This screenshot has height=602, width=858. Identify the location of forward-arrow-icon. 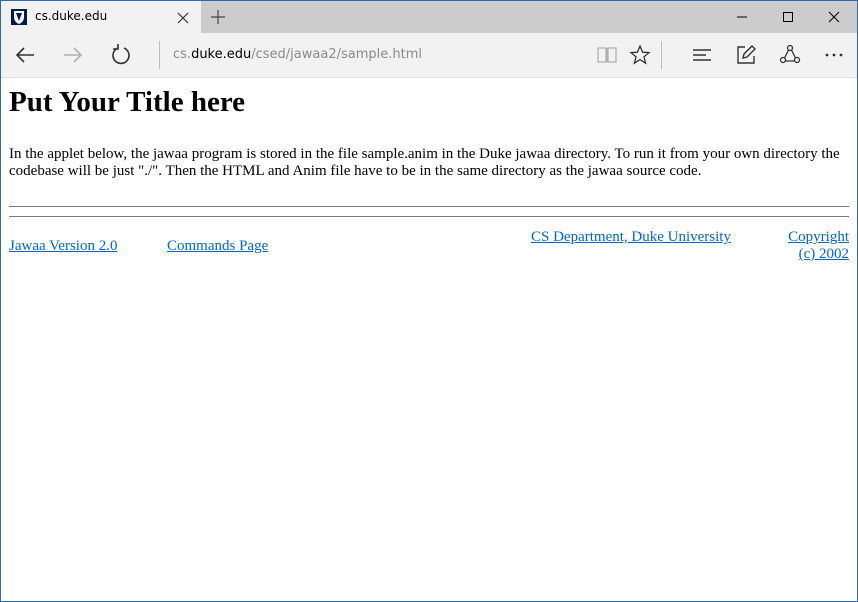
(73, 55).